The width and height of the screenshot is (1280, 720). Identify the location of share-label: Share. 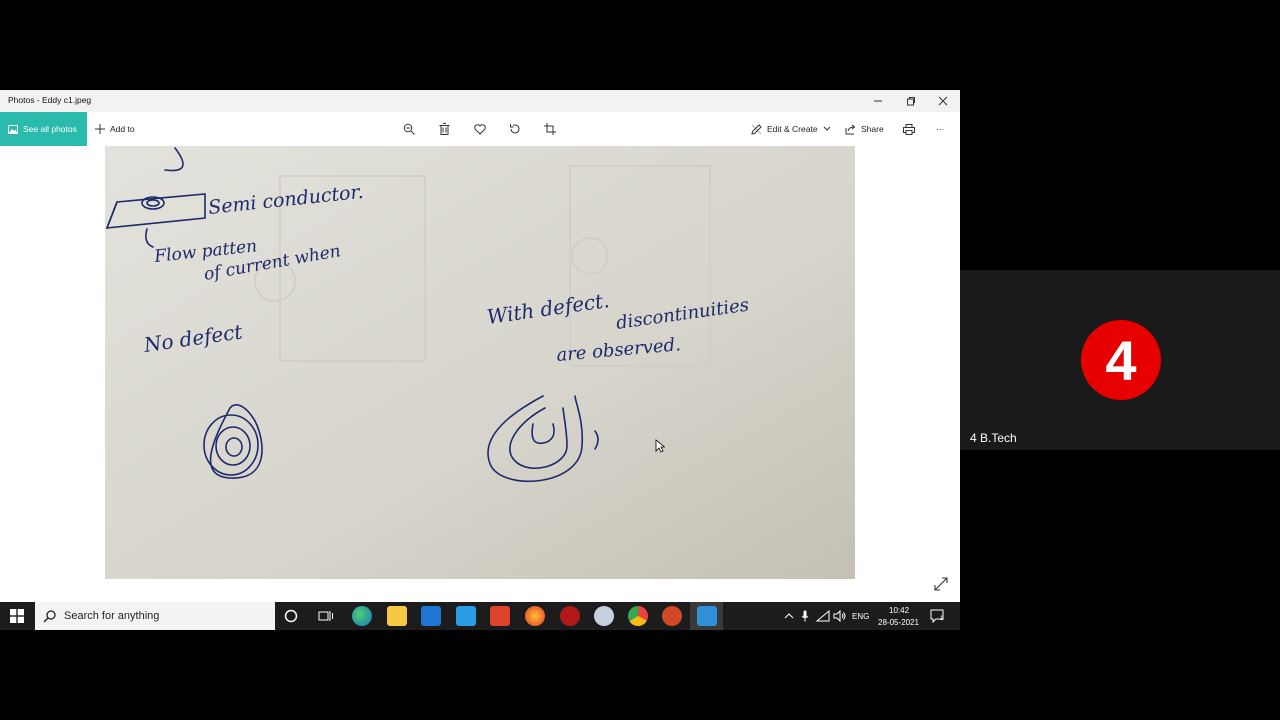
(872, 129).